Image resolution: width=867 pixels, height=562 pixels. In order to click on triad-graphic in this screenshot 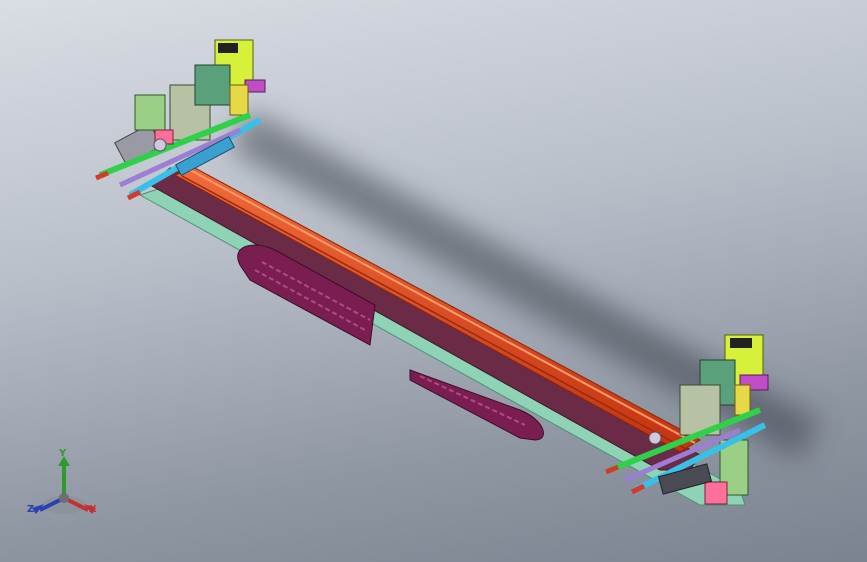, I will do `click(64, 485)`.